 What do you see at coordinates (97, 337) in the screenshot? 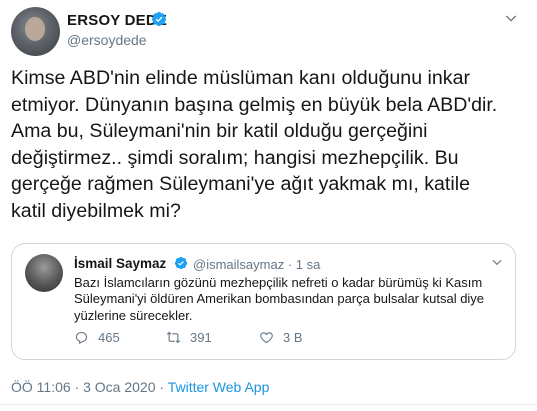
I see `reply-button: 465` at bounding box center [97, 337].